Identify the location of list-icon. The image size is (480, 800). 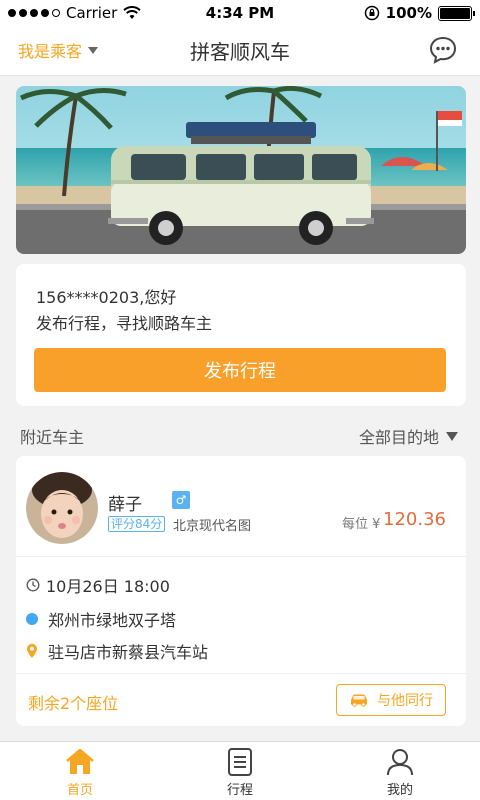
(240, 762).